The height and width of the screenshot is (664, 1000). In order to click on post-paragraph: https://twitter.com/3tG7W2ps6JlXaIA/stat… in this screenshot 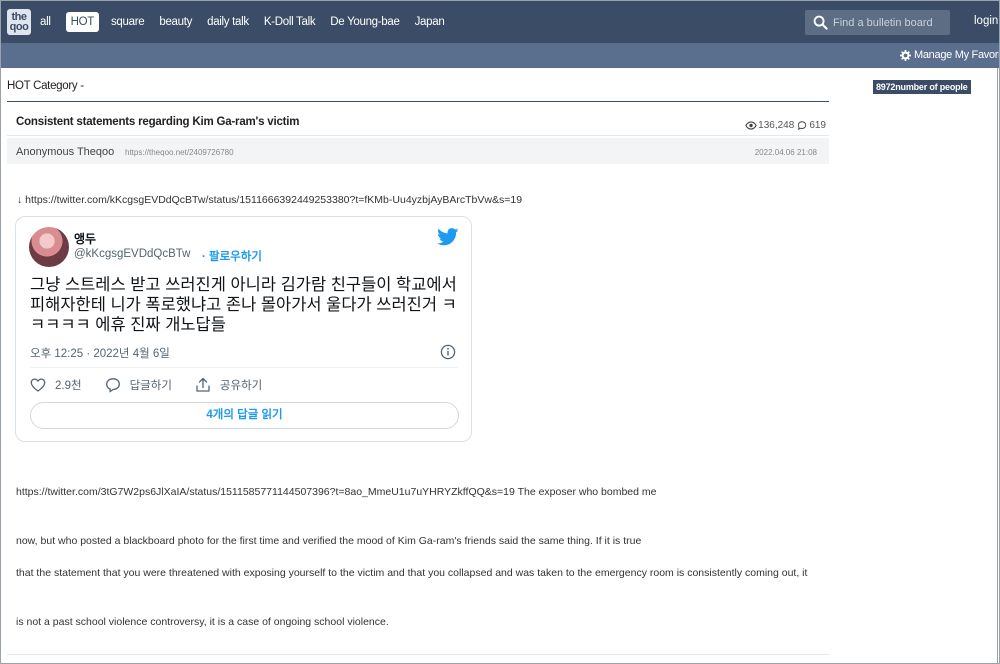, I will do `click(336, 492)`.